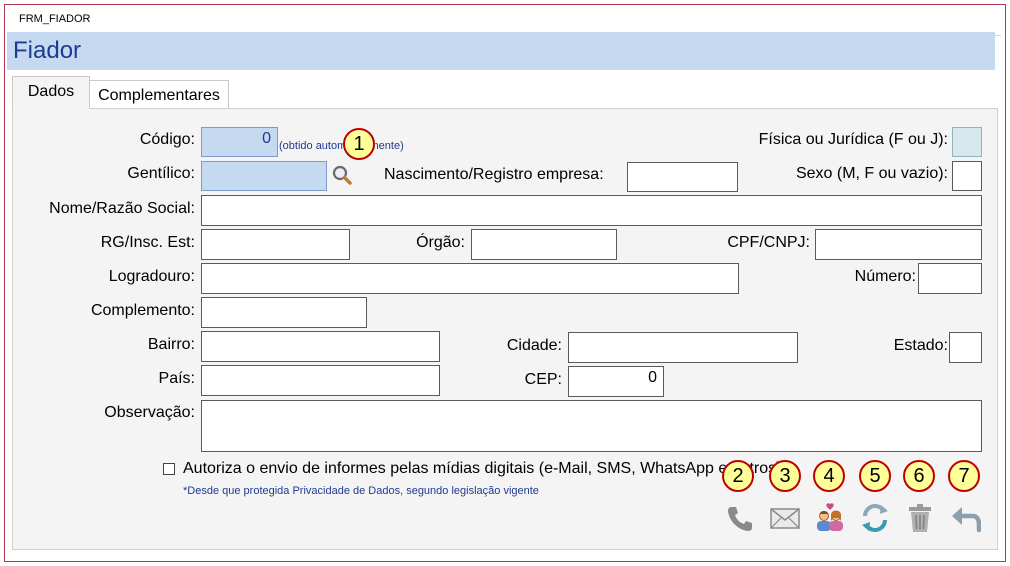 The width and height of the screenshot is (1010, 566). Describe the element at coordinates (543, 379) in the screenshot. I see `cep-label: CEP:` at that location.